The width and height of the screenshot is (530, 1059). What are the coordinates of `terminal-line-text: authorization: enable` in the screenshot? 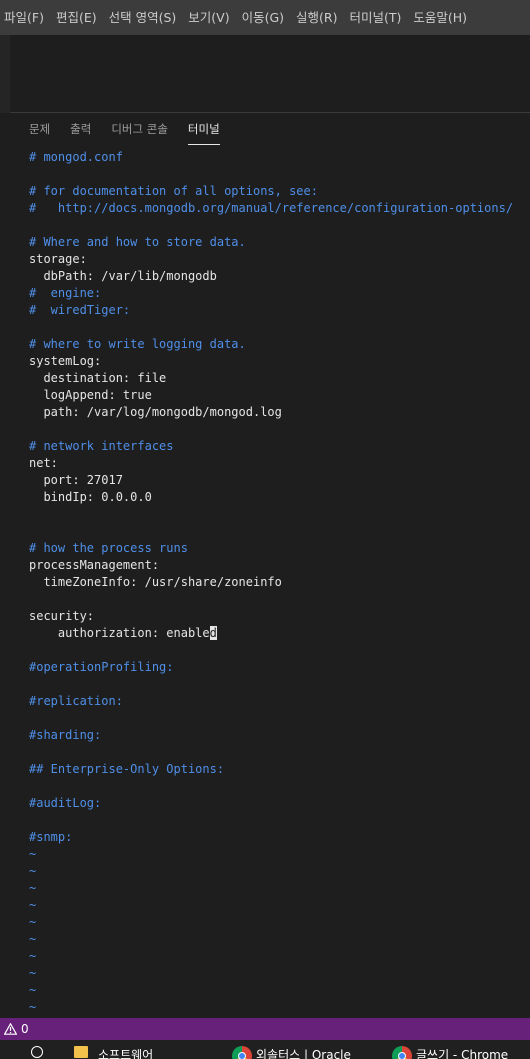 It's located at (119, 633).